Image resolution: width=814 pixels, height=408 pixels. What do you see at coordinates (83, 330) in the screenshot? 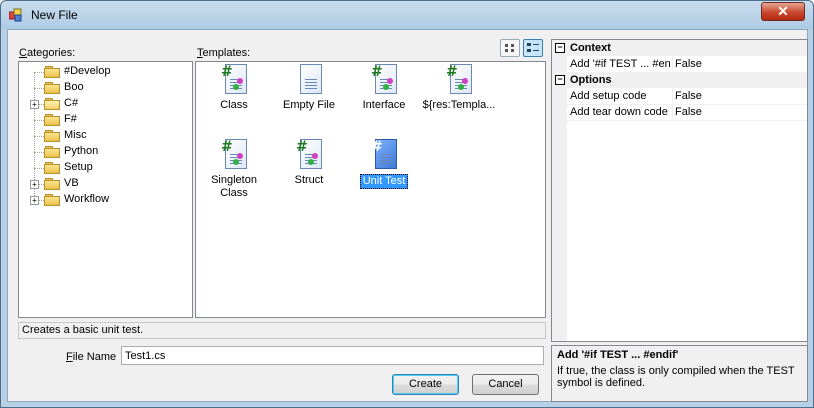
I see `template-description-text: Creates a basic unit test.` at bounding box center [83, 330].